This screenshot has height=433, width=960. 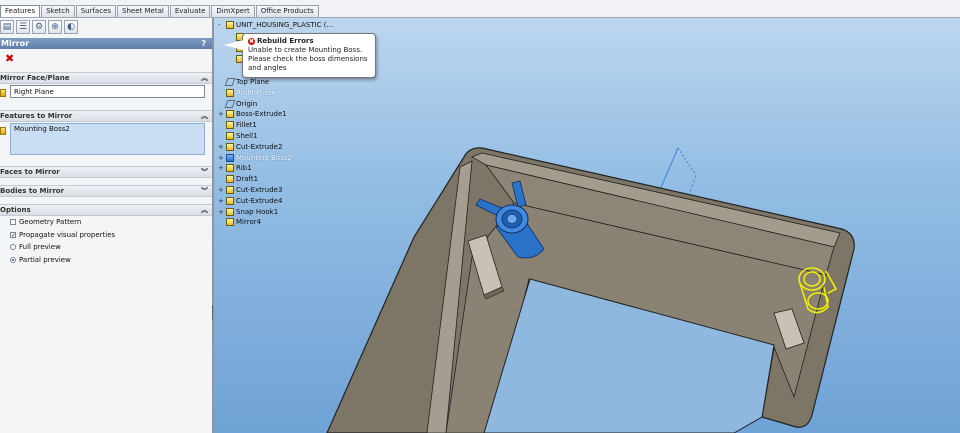 I want to click on tree-item-cut-extrude4: + Cut-Extrude4, so click(x=250, y=201).